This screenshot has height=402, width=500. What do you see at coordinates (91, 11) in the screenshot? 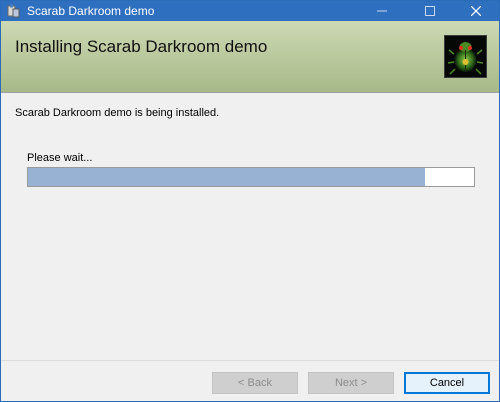
I see `window-title: Scarab Darkroom demo` at bounding box center [91, 11].